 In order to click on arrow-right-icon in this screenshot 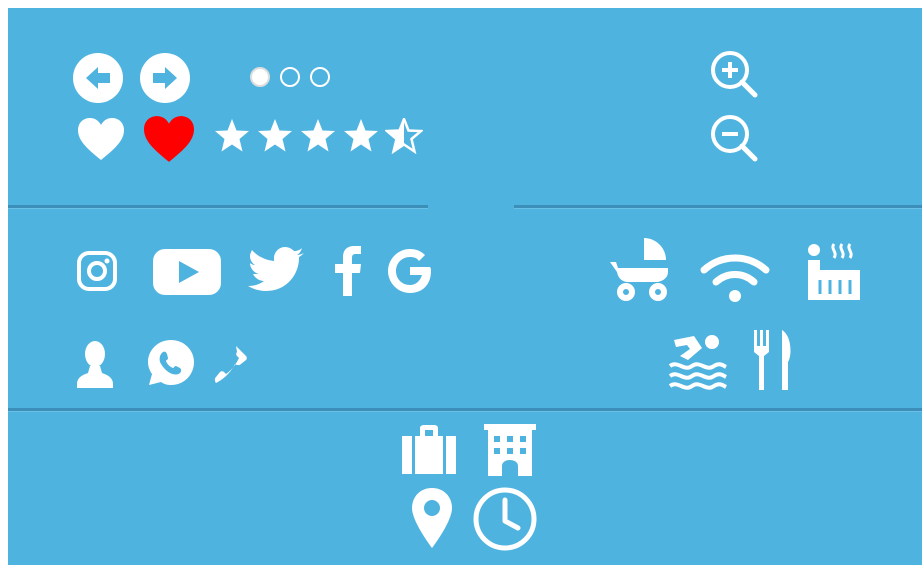, I will do `click(165, 78)`.